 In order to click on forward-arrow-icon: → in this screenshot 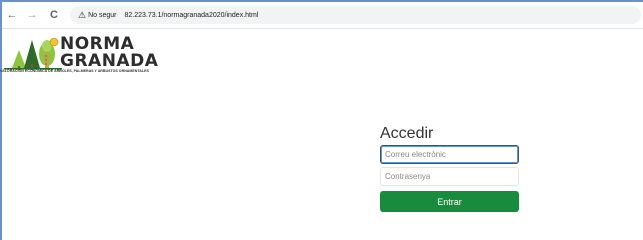, I will do `click(32, 15)`.